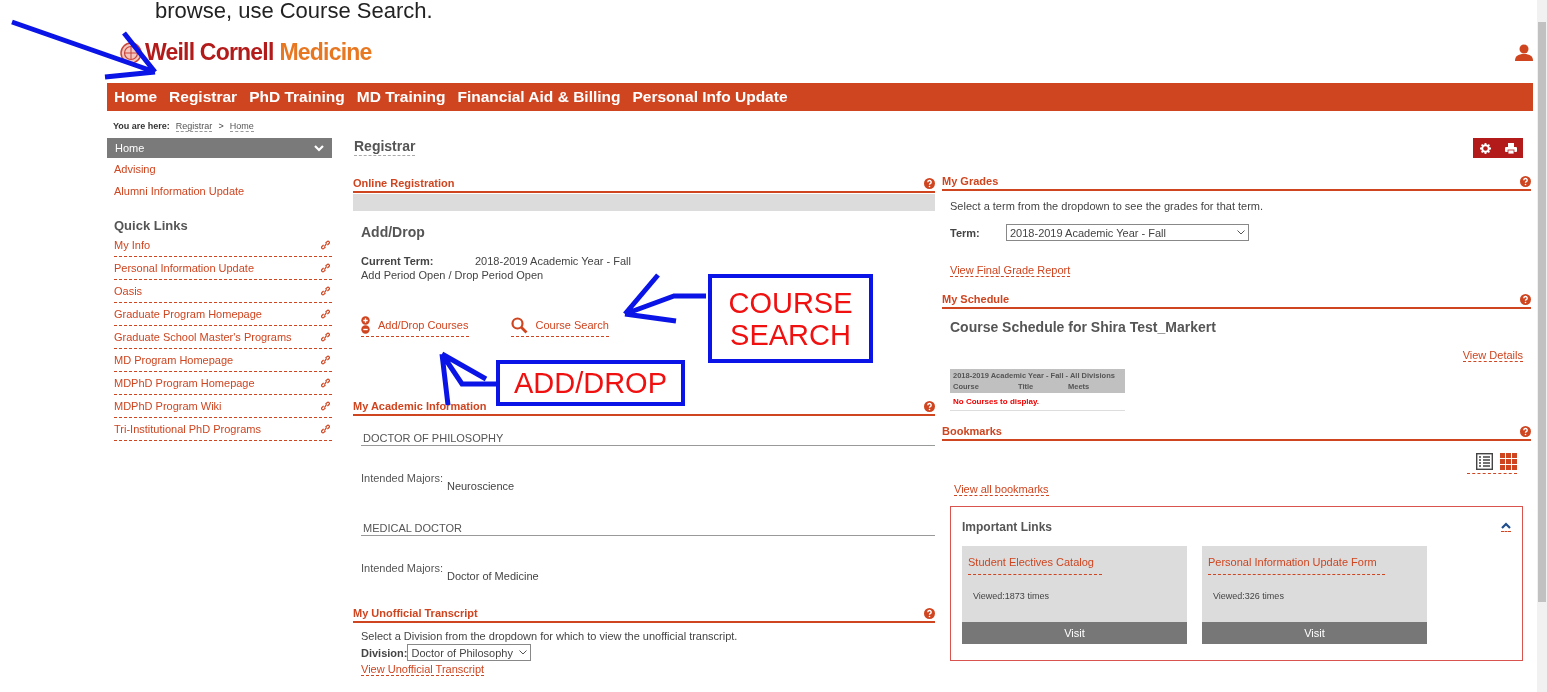 The image size is (1547, 692). What do you see at coordinates (469, 652) in the screenshot?
I see `division-dropdown: Doctor of Philosophy` at bounding box center [469, 652].